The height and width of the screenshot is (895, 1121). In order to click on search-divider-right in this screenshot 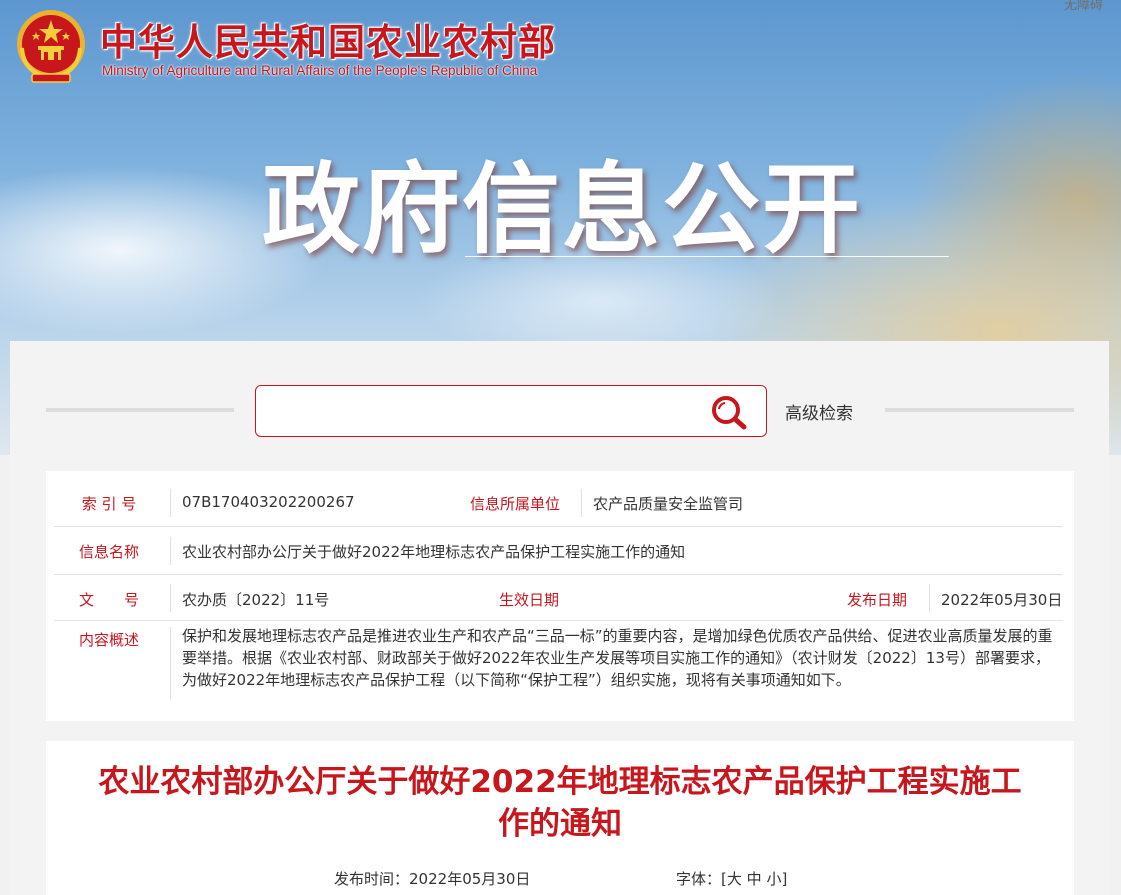, I will do `click(979, 410)`.